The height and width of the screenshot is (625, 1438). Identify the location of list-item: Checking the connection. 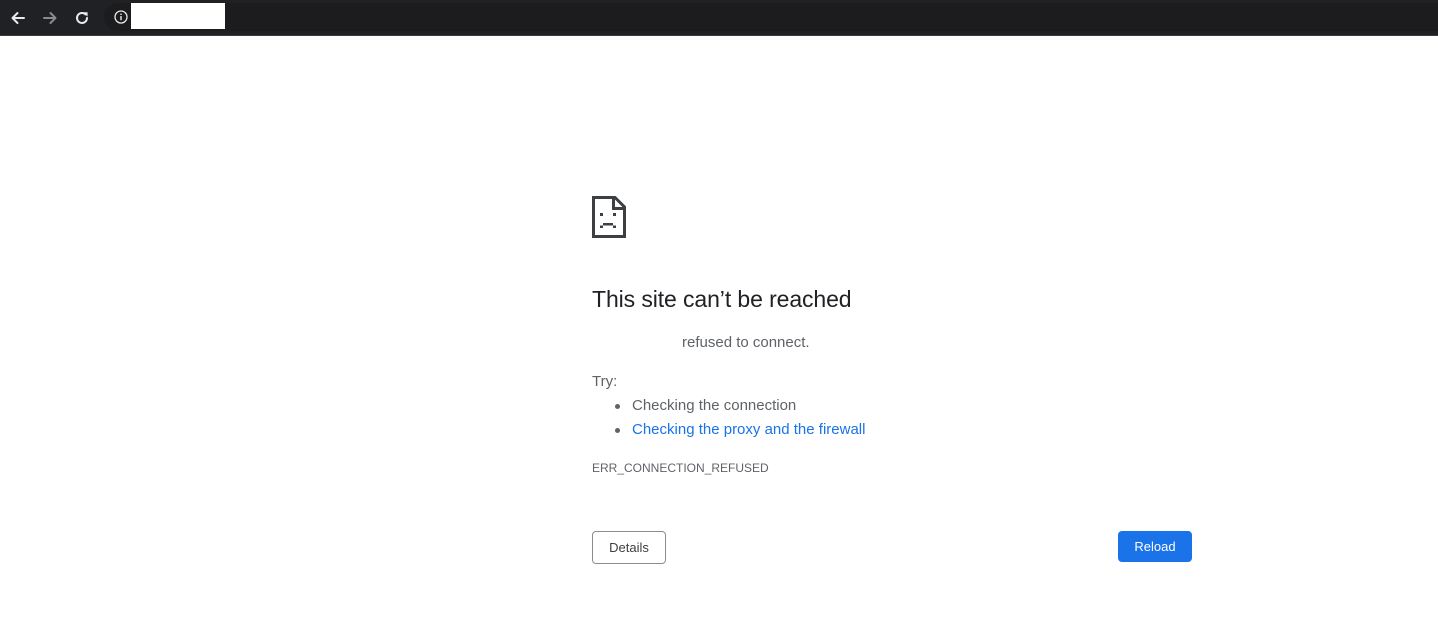
(728, 408).